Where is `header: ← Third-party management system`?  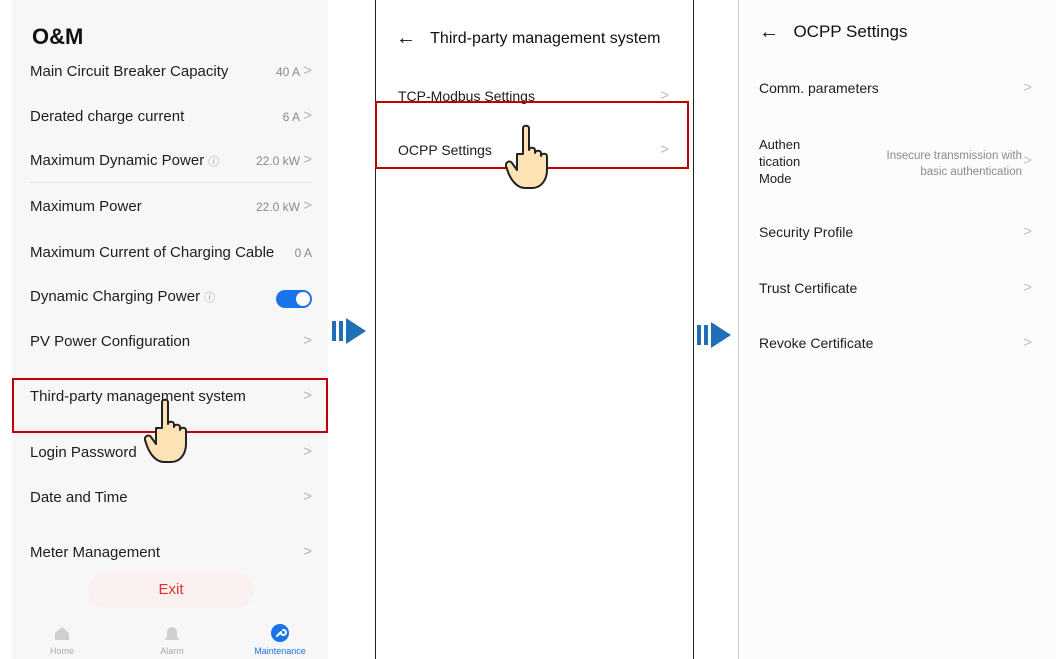
header: ← Third-party management system is located at coordinates (528, 37).